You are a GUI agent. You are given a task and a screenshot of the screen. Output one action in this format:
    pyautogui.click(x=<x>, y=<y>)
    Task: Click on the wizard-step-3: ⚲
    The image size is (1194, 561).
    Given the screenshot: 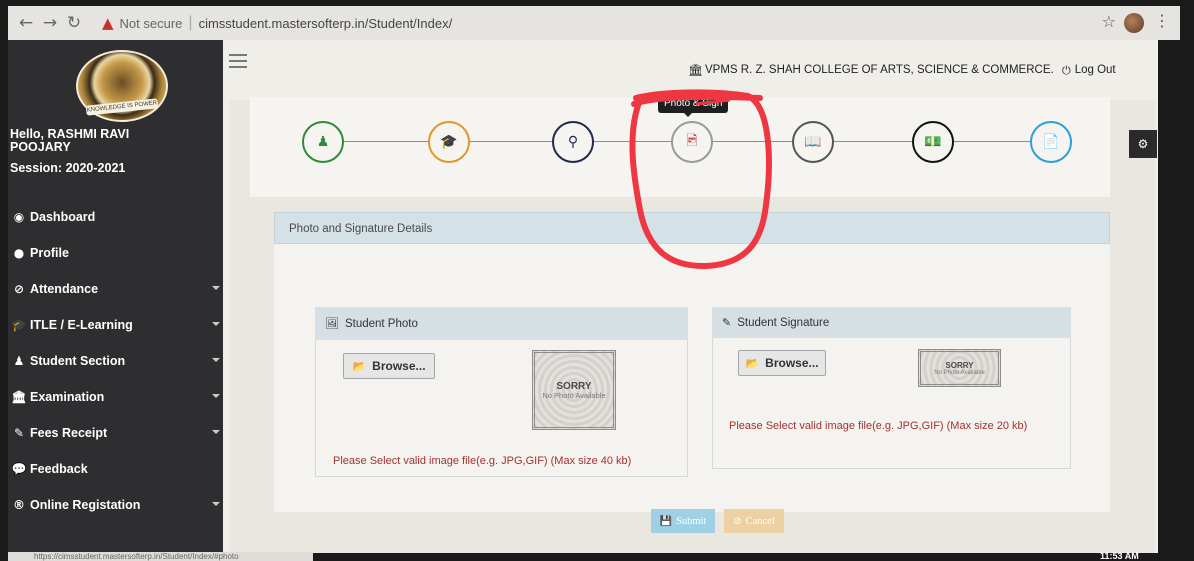 What is the action you would take?
    pyautogui.click(x=573, y=142)
    